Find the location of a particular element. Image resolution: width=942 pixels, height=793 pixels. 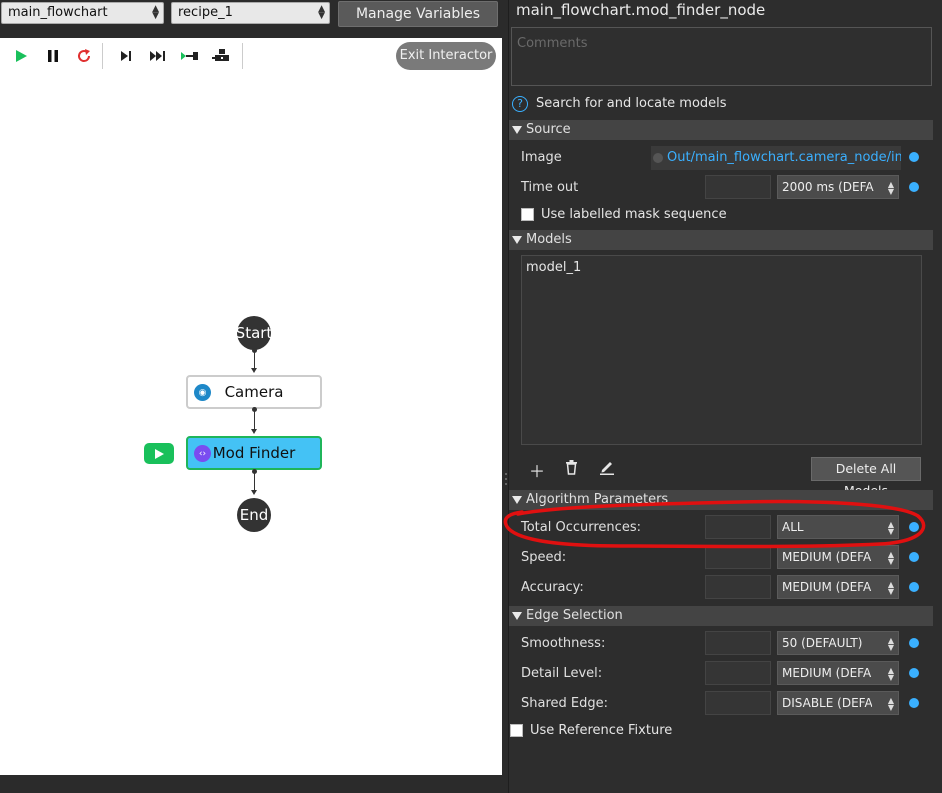

link-circle-icon is located at coordinates (658, 158).